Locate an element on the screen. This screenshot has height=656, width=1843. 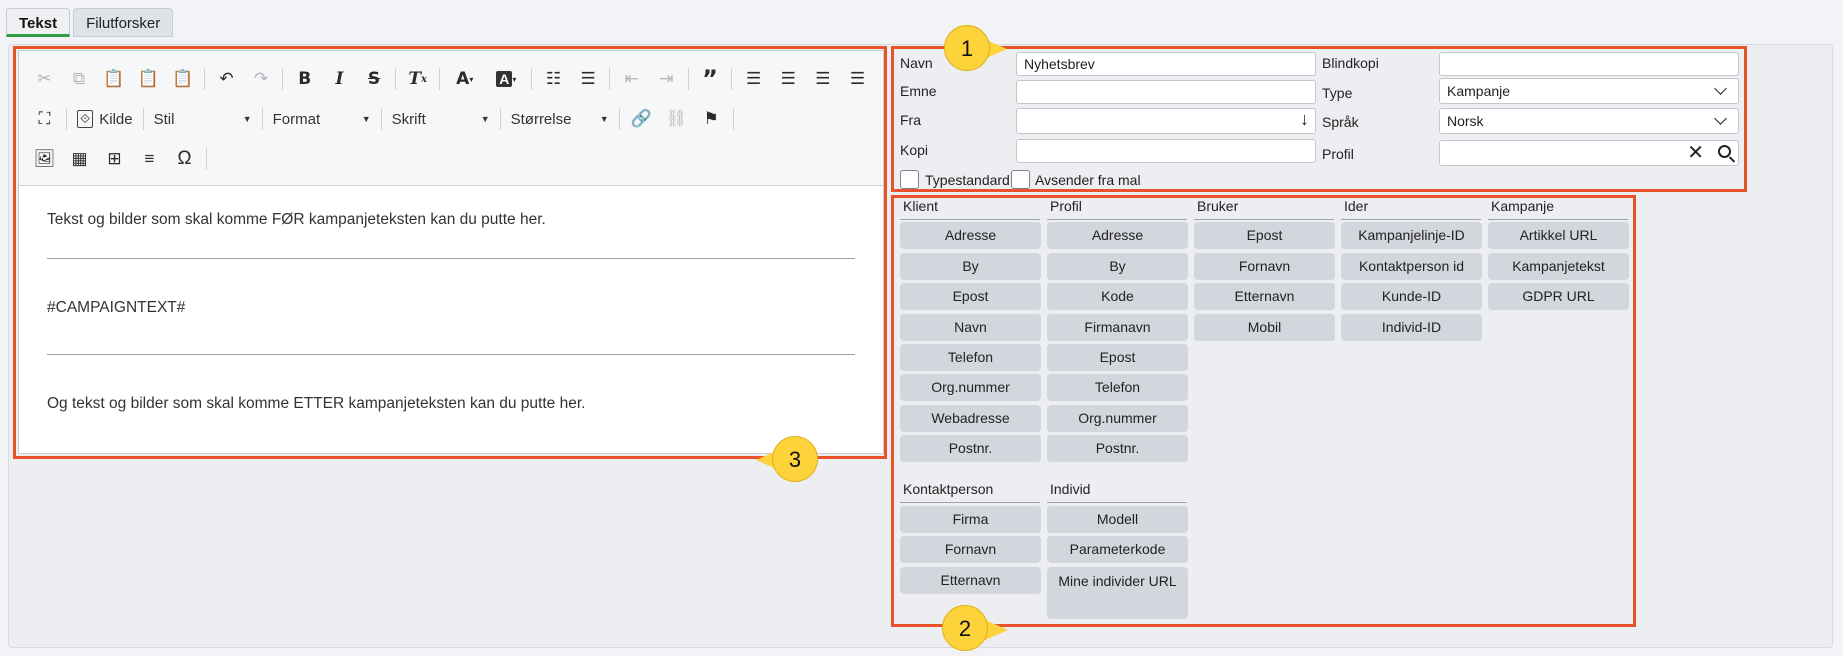
callout-2: 2 is located at coordinates (965, 628).